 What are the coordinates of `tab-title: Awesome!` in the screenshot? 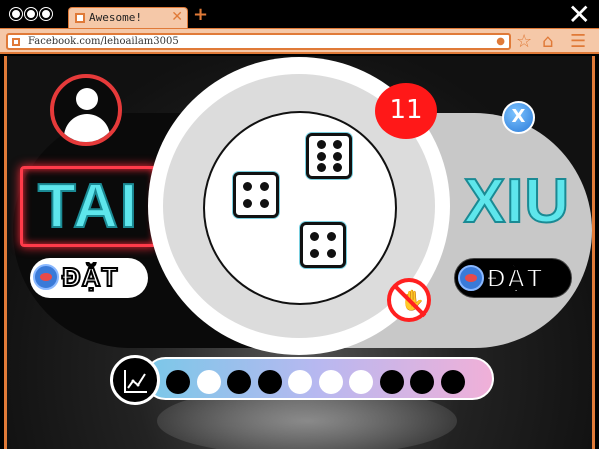 It's located at (115, 17).